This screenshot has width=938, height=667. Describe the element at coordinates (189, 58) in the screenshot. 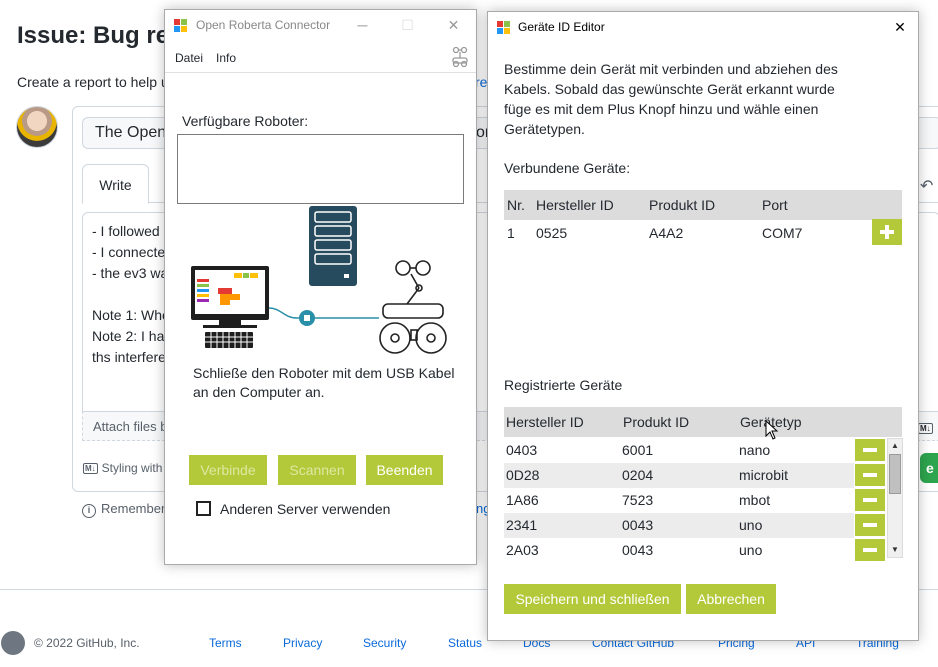

I see `menu-datei: Datei` at that location.